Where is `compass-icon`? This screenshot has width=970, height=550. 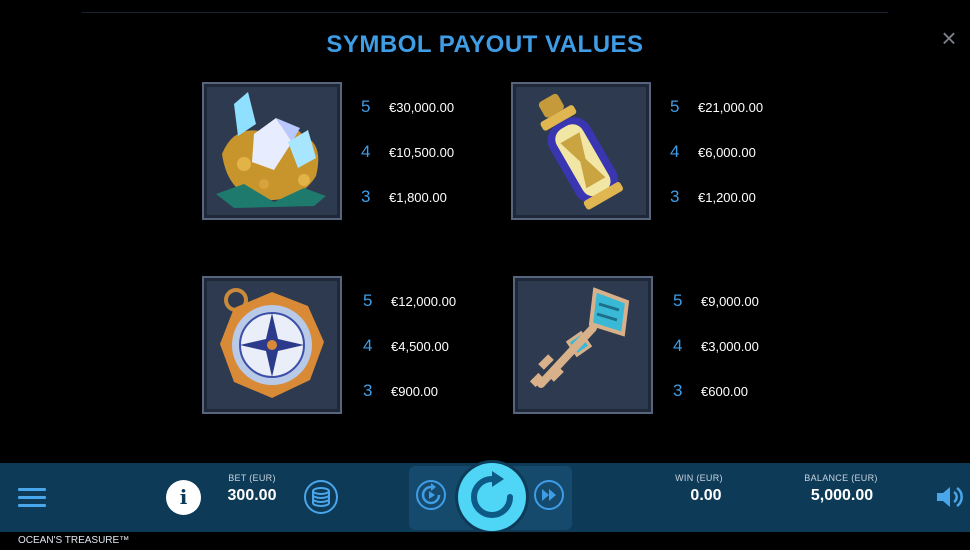 compass-icon is located at coordinates (272, 343).